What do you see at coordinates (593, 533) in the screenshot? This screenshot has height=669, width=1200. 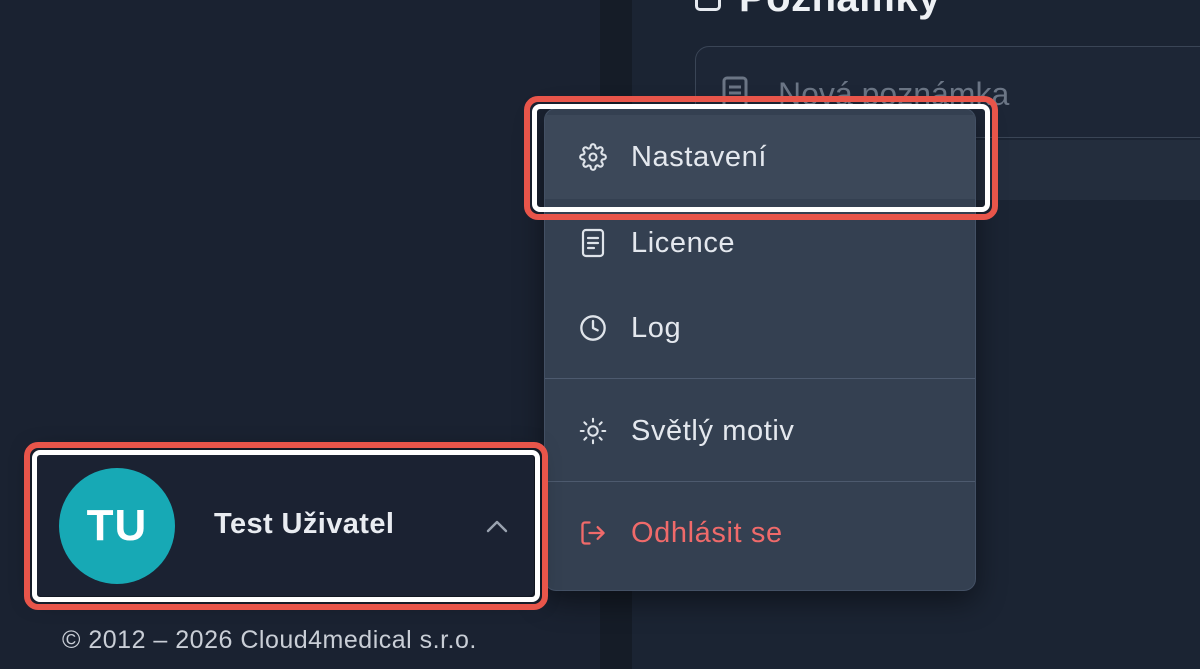 I see `logout-icon` at bounding box center [593, 533].